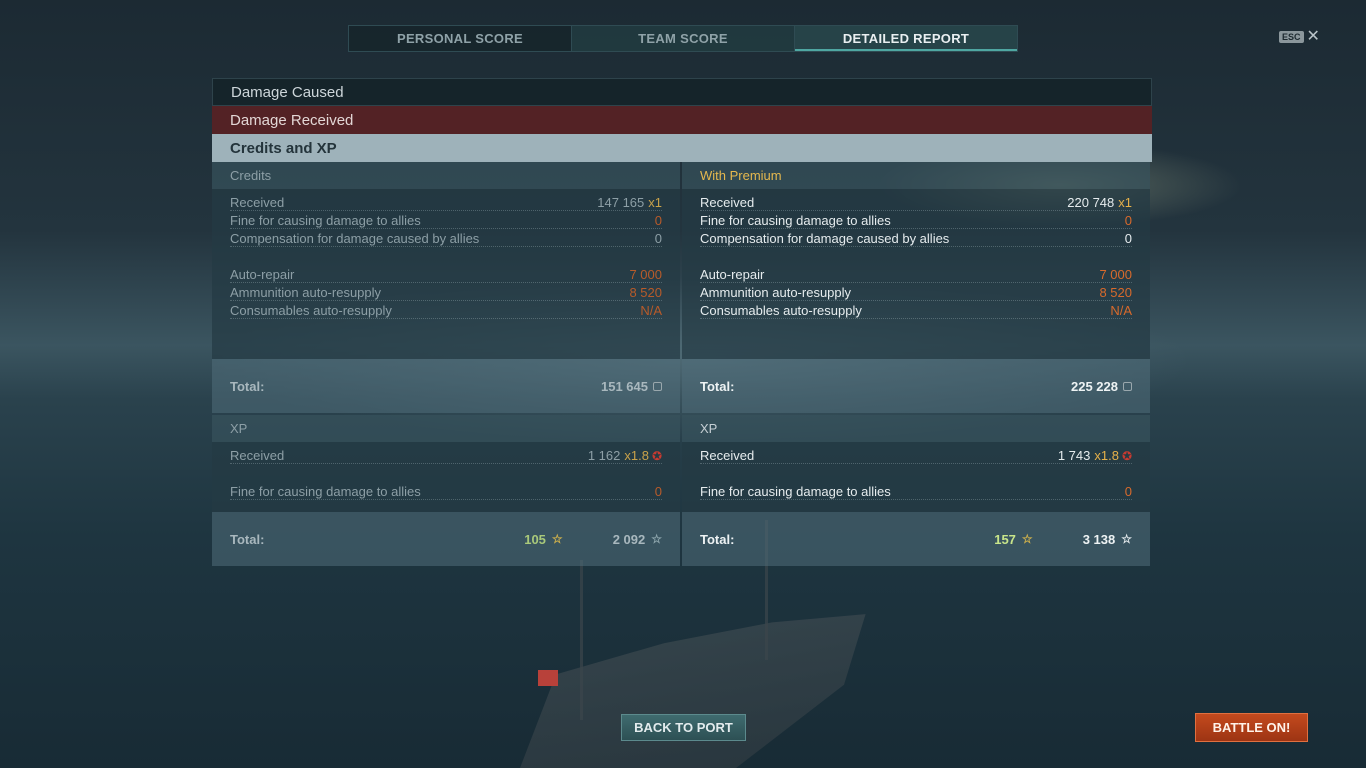 This screenshot has width=1366, height=768. What do you see at coordinates (916, 455) in the screenshot?
I see `premium-xp-received-row: Received 1 743 x1.8 ✪` at bounding box center [916, 455].